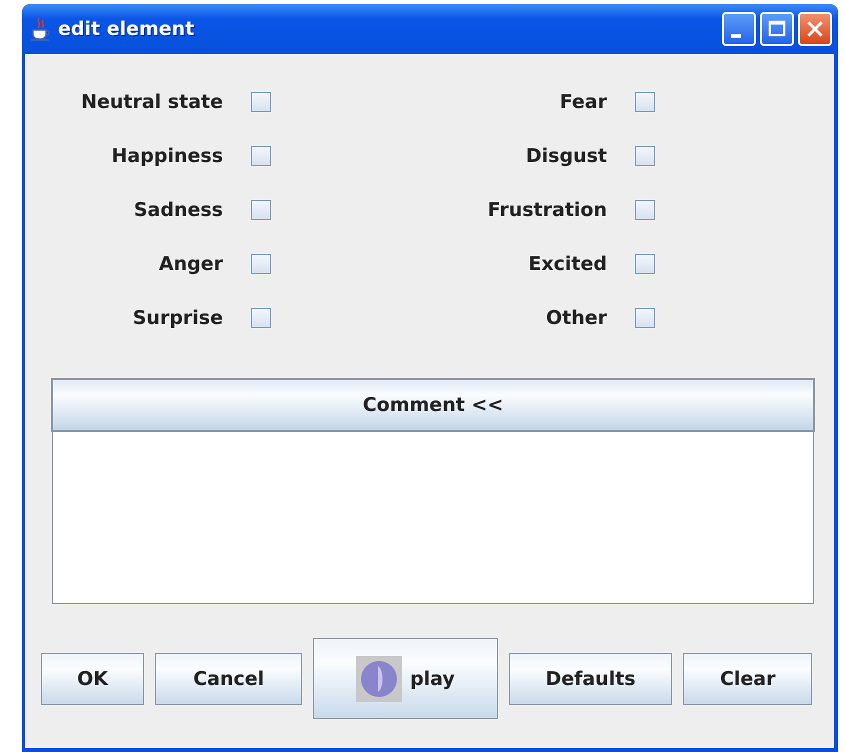  I want to click on comment-toggle-button: Comment <<, so click(433, 405).